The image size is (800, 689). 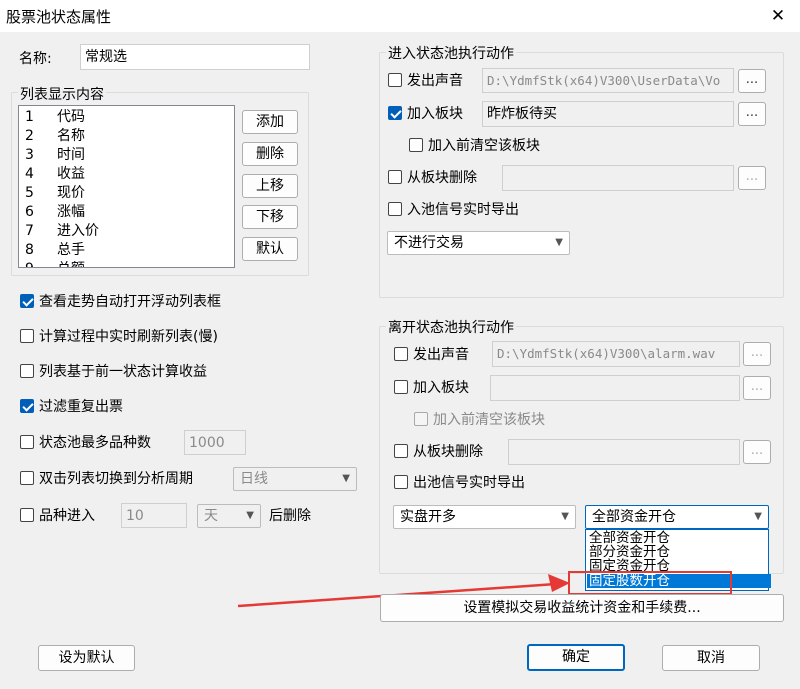 I want to click on enter-clear-block-label: 加入前清空该板块, so click(x=484, y=146).